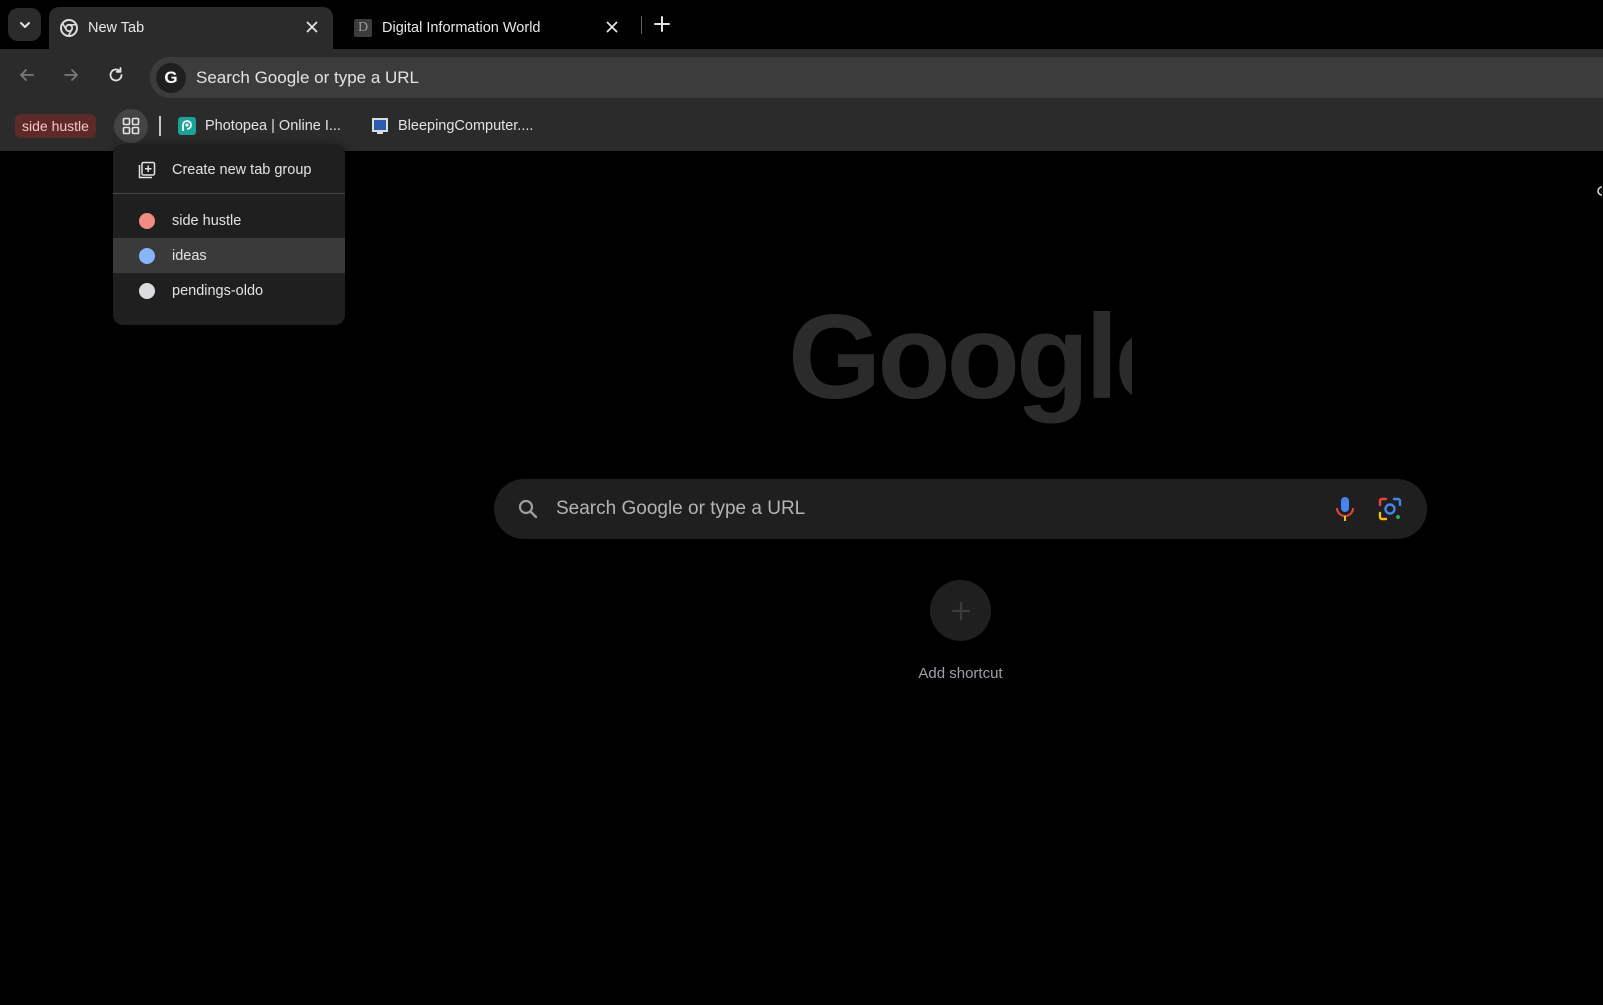 The height and width of the screenshot is (1005, 1603). What do you see at coordinates (191, 28) in the screenshot?
I see `tab-new-tab: New Tab` at bounding box center [191, 28].